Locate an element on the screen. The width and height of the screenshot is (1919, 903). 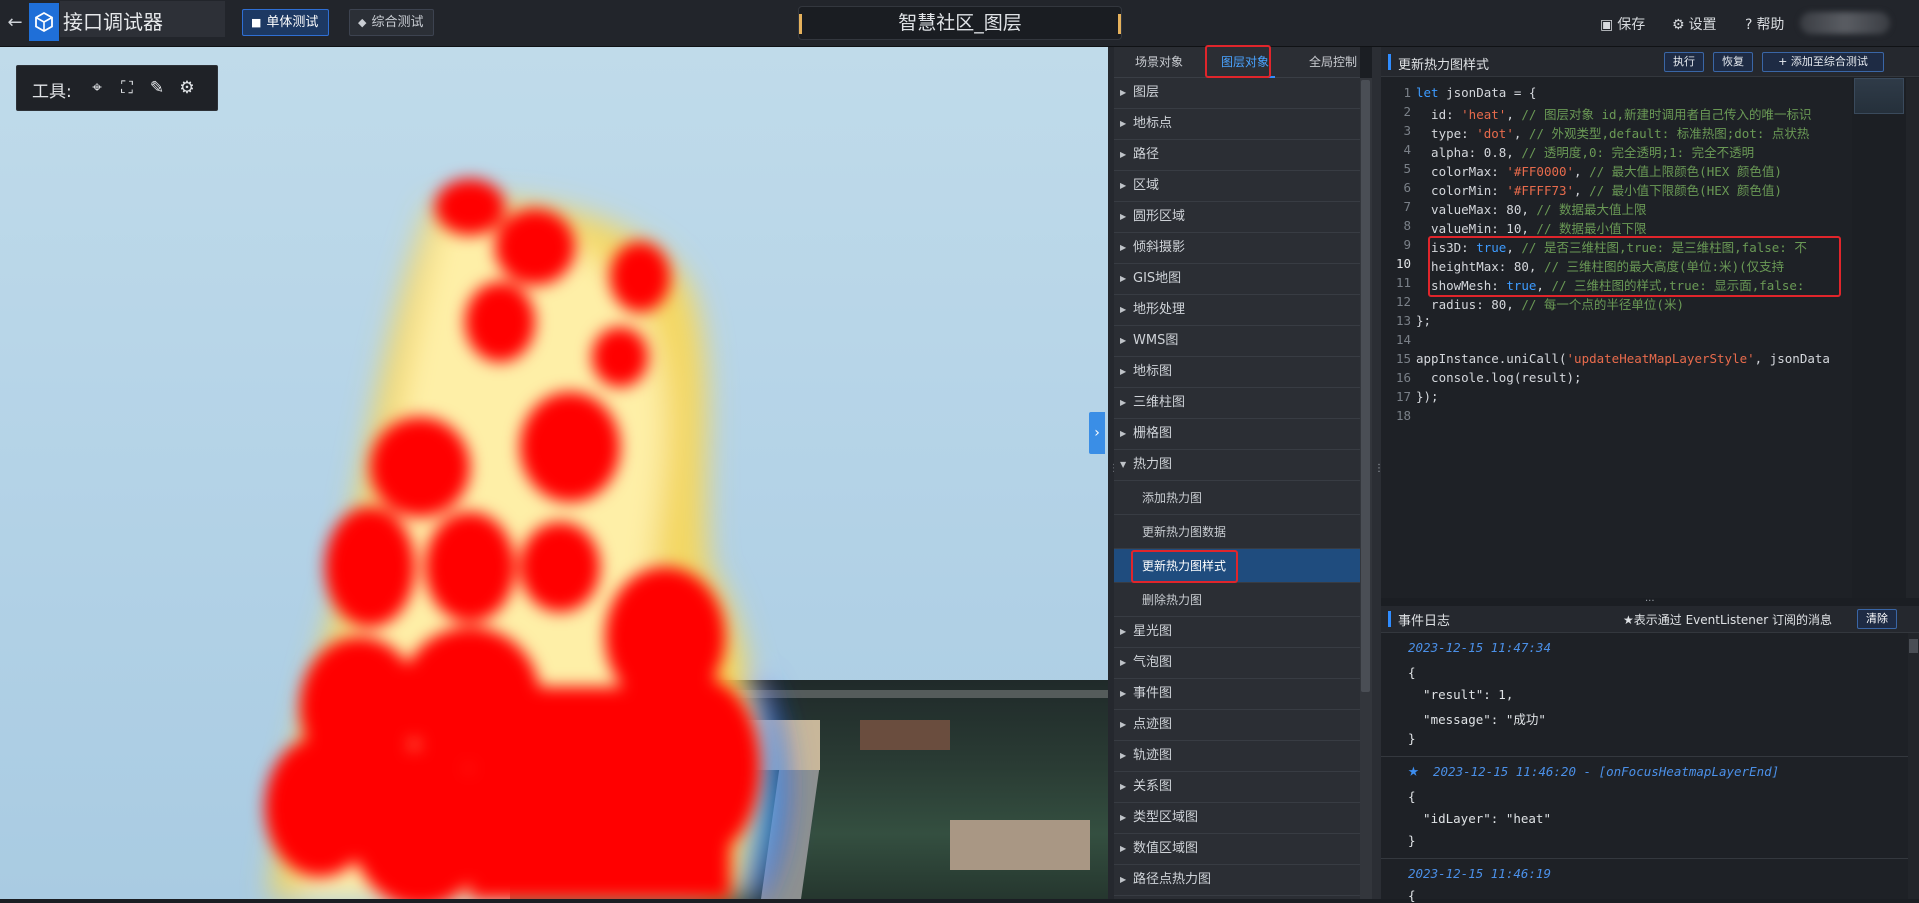
gear-icon: ⚙ is located at coordinates (1678, 25).